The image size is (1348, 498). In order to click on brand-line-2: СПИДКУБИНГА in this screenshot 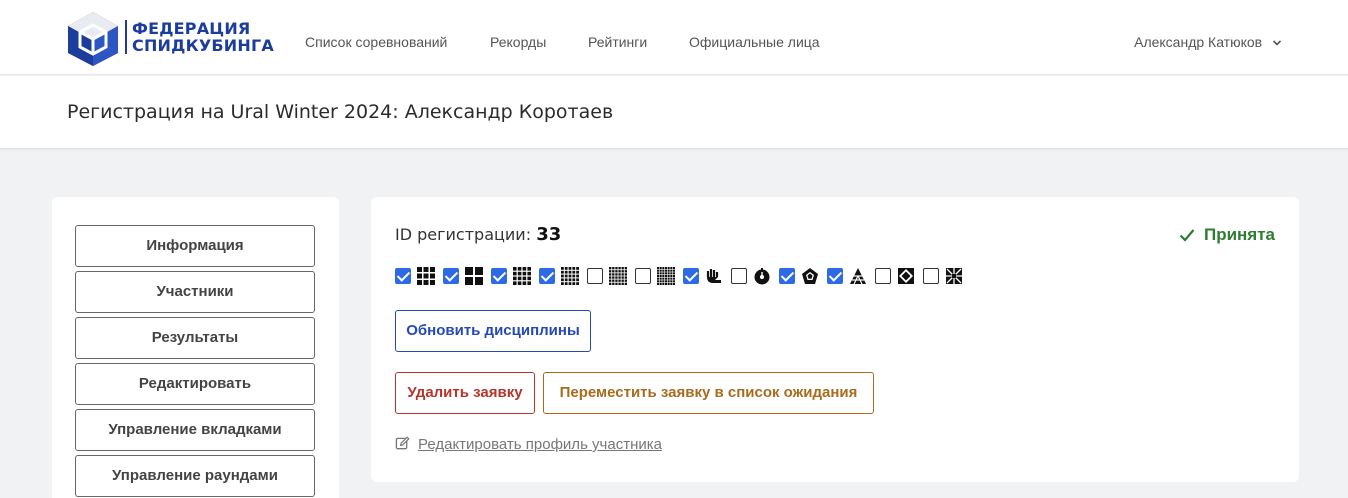, I will do `click(203, 45)`.